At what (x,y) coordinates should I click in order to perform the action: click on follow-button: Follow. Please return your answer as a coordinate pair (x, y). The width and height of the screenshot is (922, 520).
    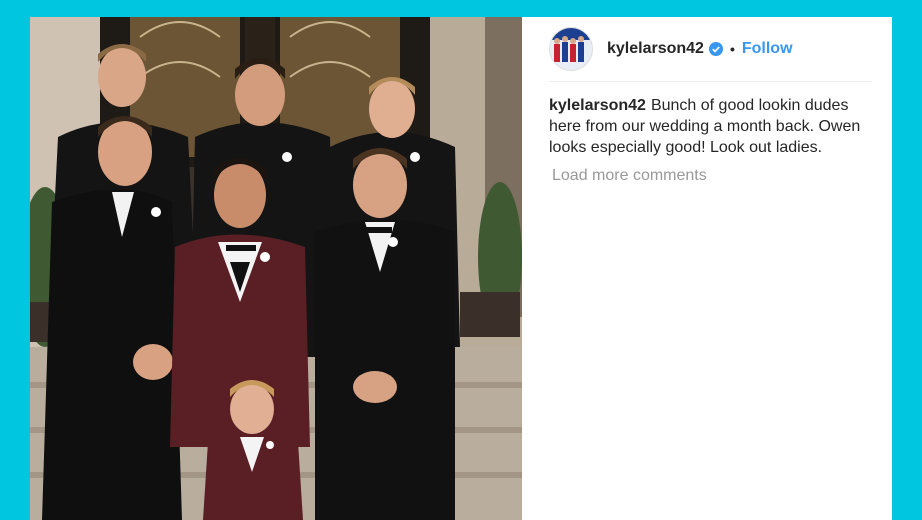
    Looking at the image, I should click on (767, 49).